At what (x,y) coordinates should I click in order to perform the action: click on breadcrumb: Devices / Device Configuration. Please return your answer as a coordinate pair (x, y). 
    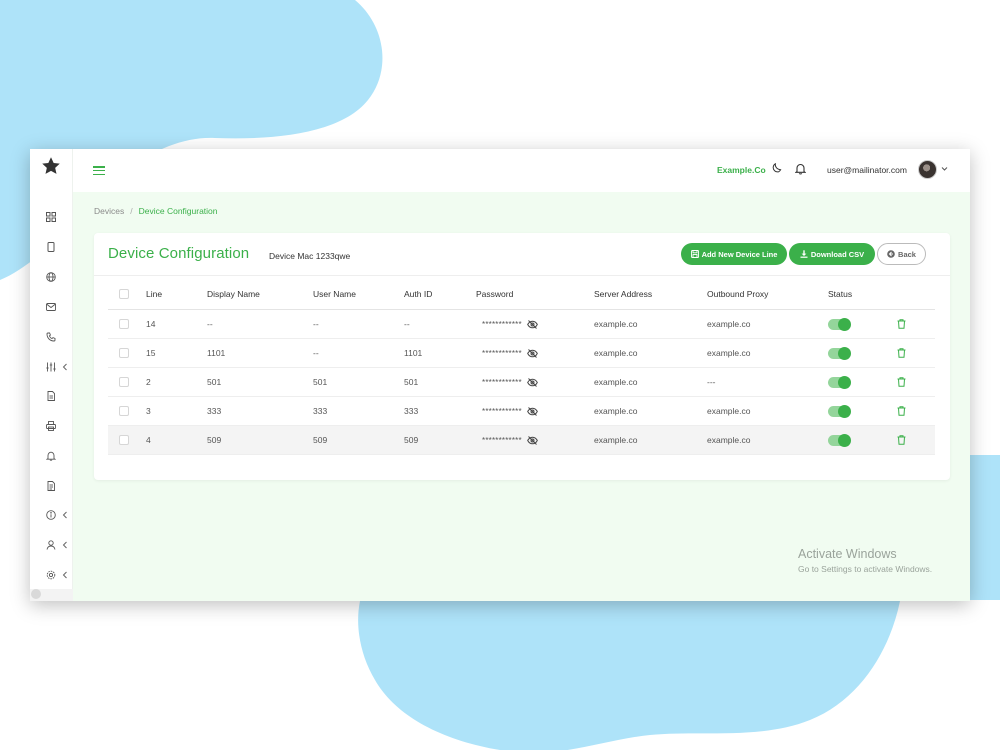
    Looking at the image, I should click on (156, 211).